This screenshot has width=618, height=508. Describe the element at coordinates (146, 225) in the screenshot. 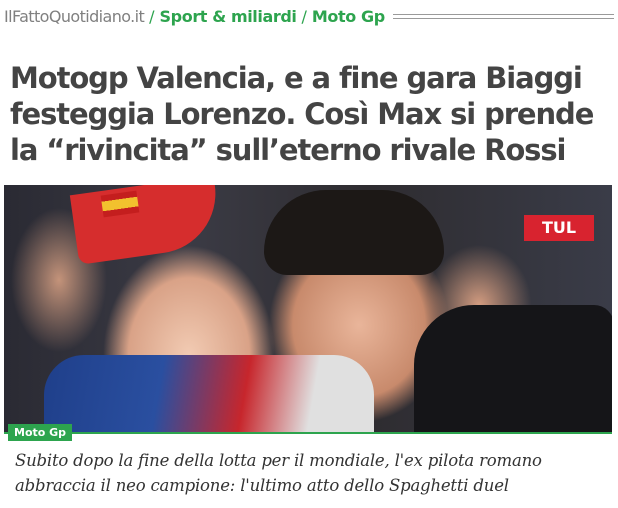

I see `photo-red-cap` at that location.